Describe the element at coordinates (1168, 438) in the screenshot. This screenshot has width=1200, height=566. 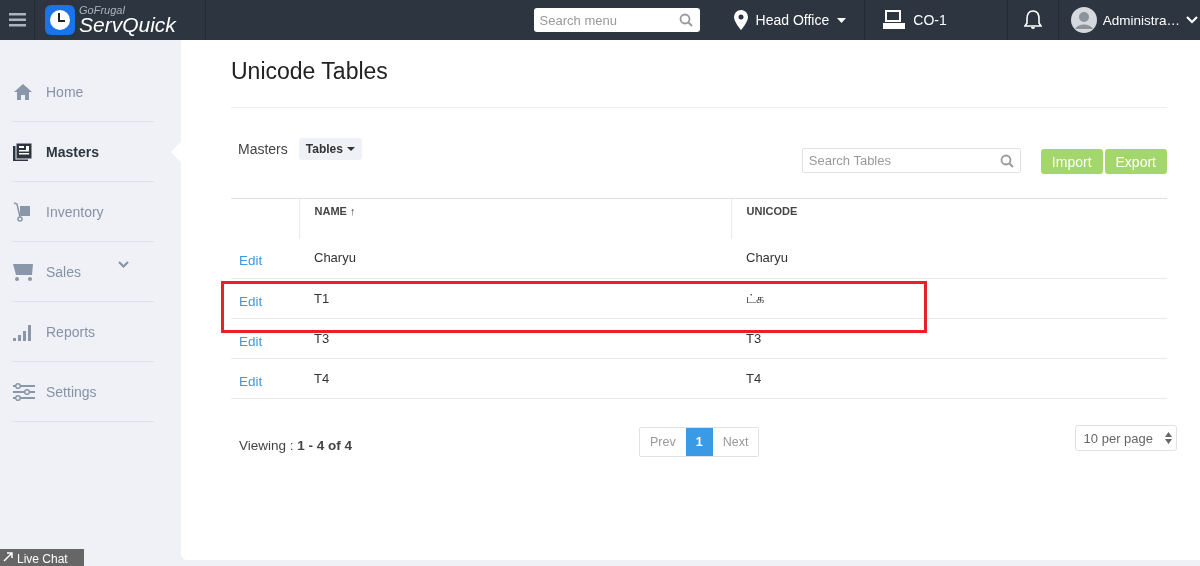
I see `updown-arrows-icon` at that location.